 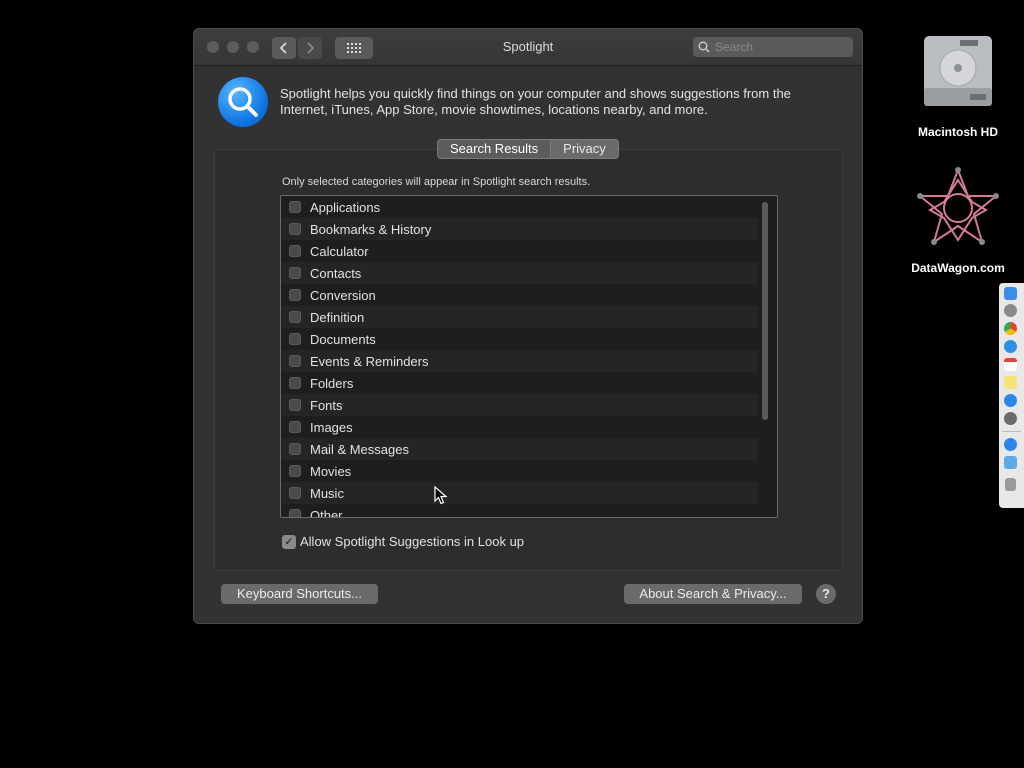 I want to click on tab-privacy: Privacy, so click(x=584, y=149).